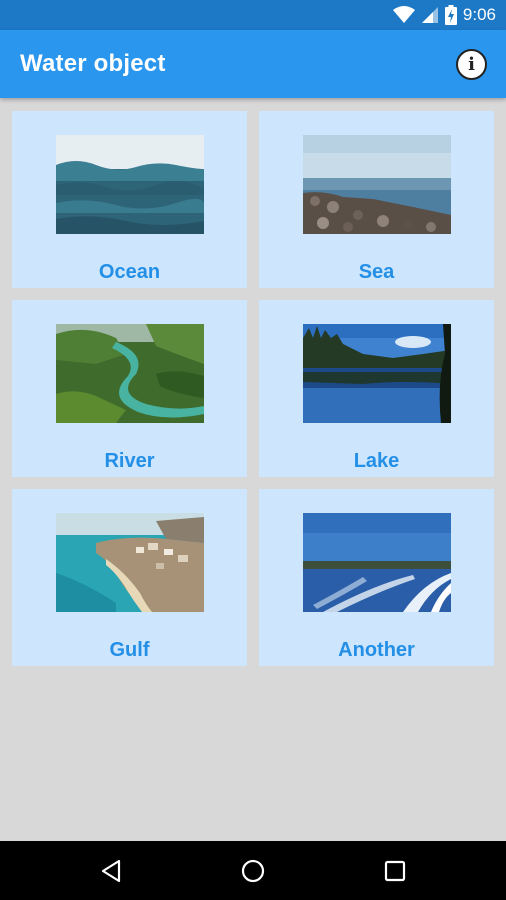 Image resolution: width=506 pixels, height=900 pixels. I want to click on navigation-bar, so click(253, 870).